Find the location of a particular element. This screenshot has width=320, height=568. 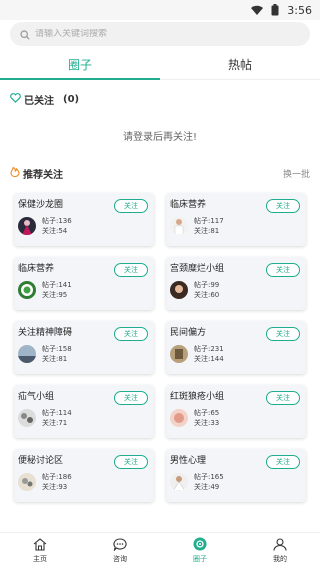

post-count: 帖子:186 is located at coordinates (57, 477).